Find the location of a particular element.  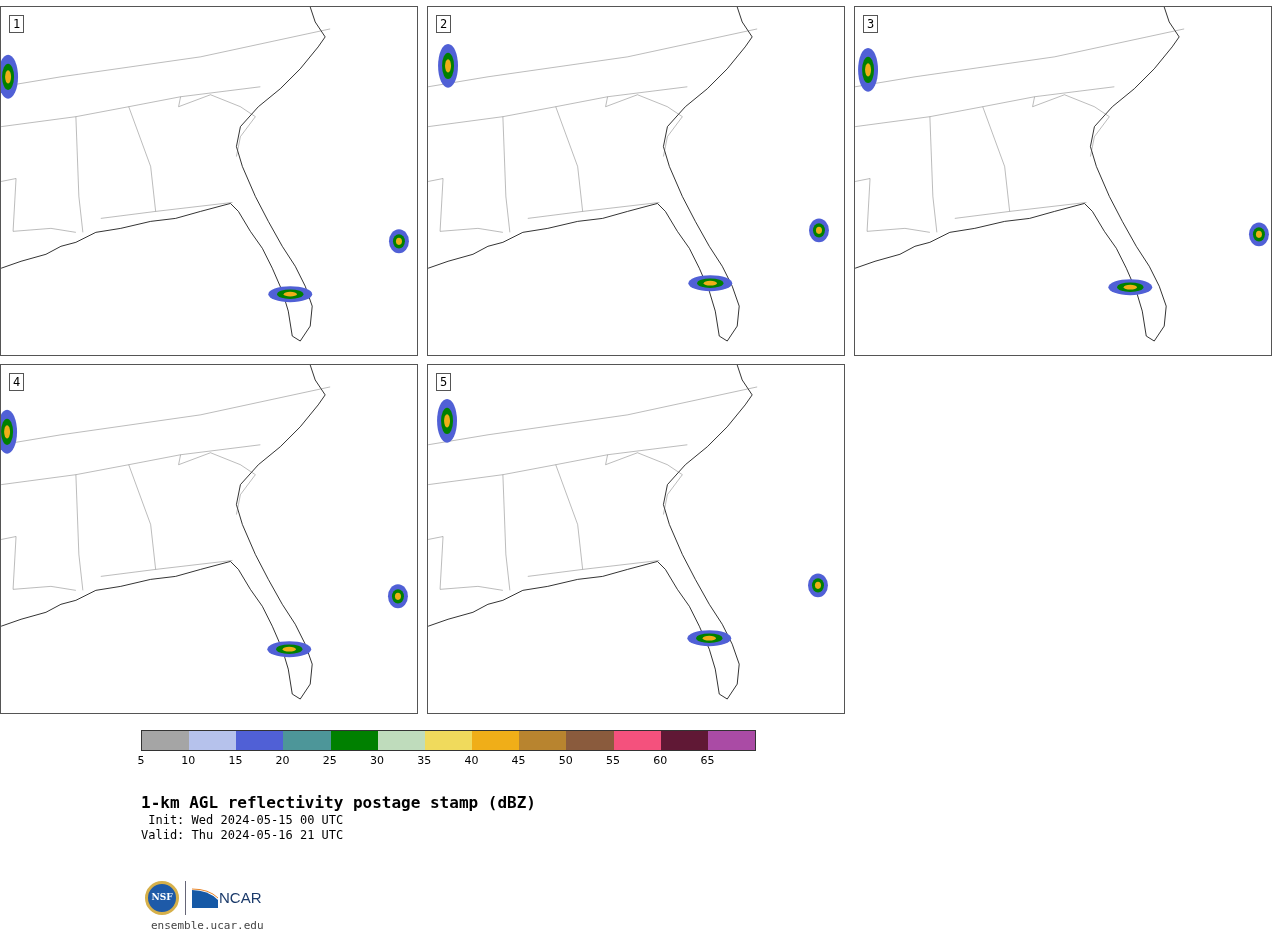

tick-label: 50 is located at coordinates (565, 761).